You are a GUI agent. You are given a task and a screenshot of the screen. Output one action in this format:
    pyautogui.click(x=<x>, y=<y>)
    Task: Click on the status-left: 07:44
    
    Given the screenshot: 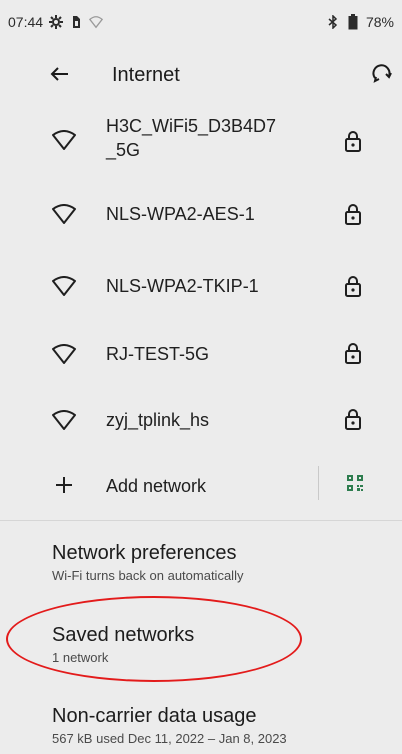 What is the action you would take?
    pyautogui.click(x=56, y=22)
    